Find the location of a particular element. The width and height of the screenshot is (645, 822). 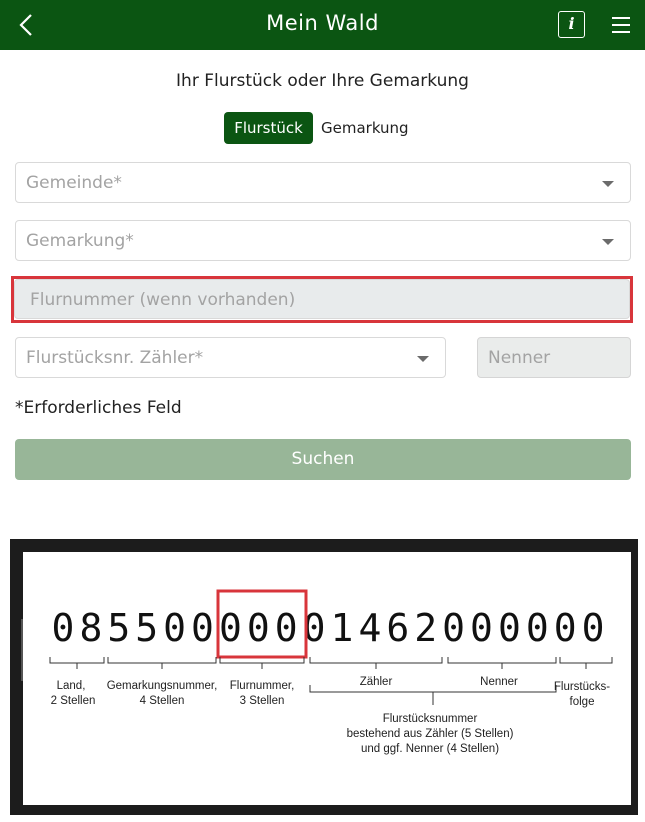

toggle-gemarkung: Gemarkung is located at coordinates (365, 128).